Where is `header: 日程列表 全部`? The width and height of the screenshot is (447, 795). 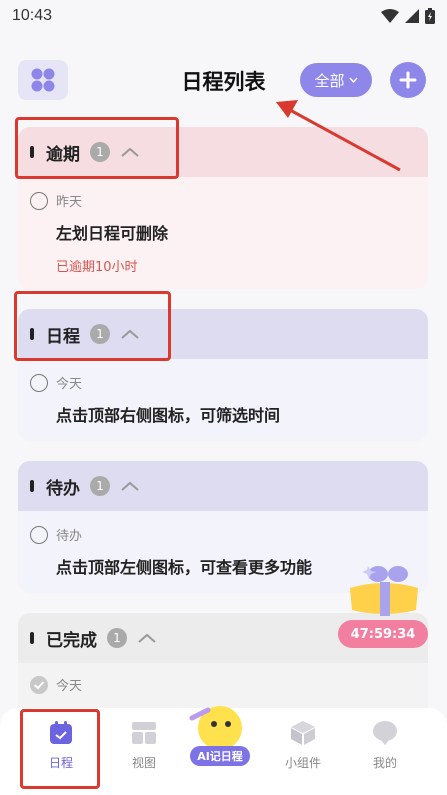 header: 日程列表 全部 is located at coordinates (223, 80).